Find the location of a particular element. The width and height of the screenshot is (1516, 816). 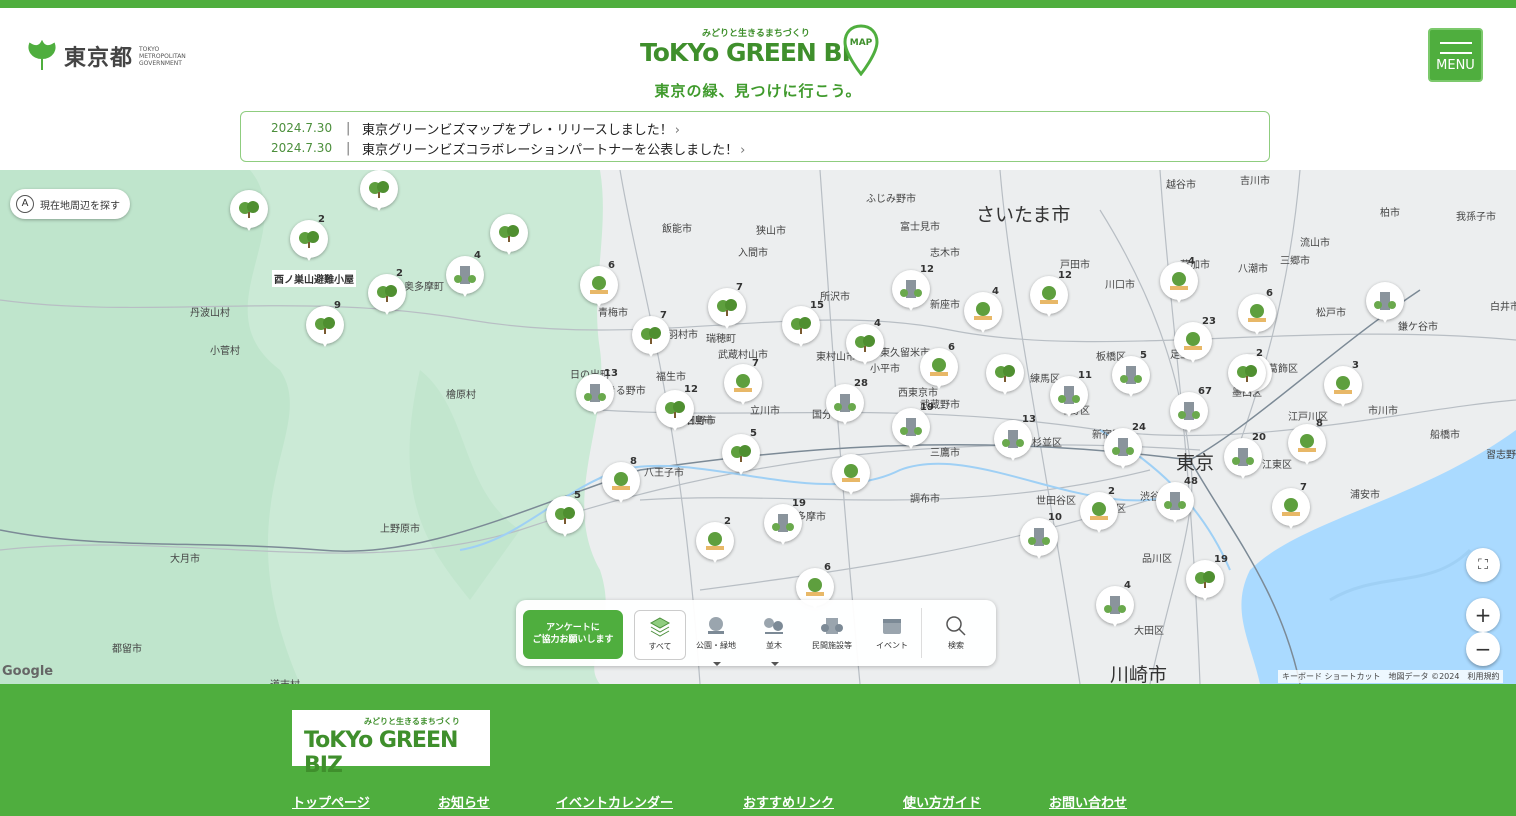

filter-label: 公園・緑地 is located at coordinates (716, 645).